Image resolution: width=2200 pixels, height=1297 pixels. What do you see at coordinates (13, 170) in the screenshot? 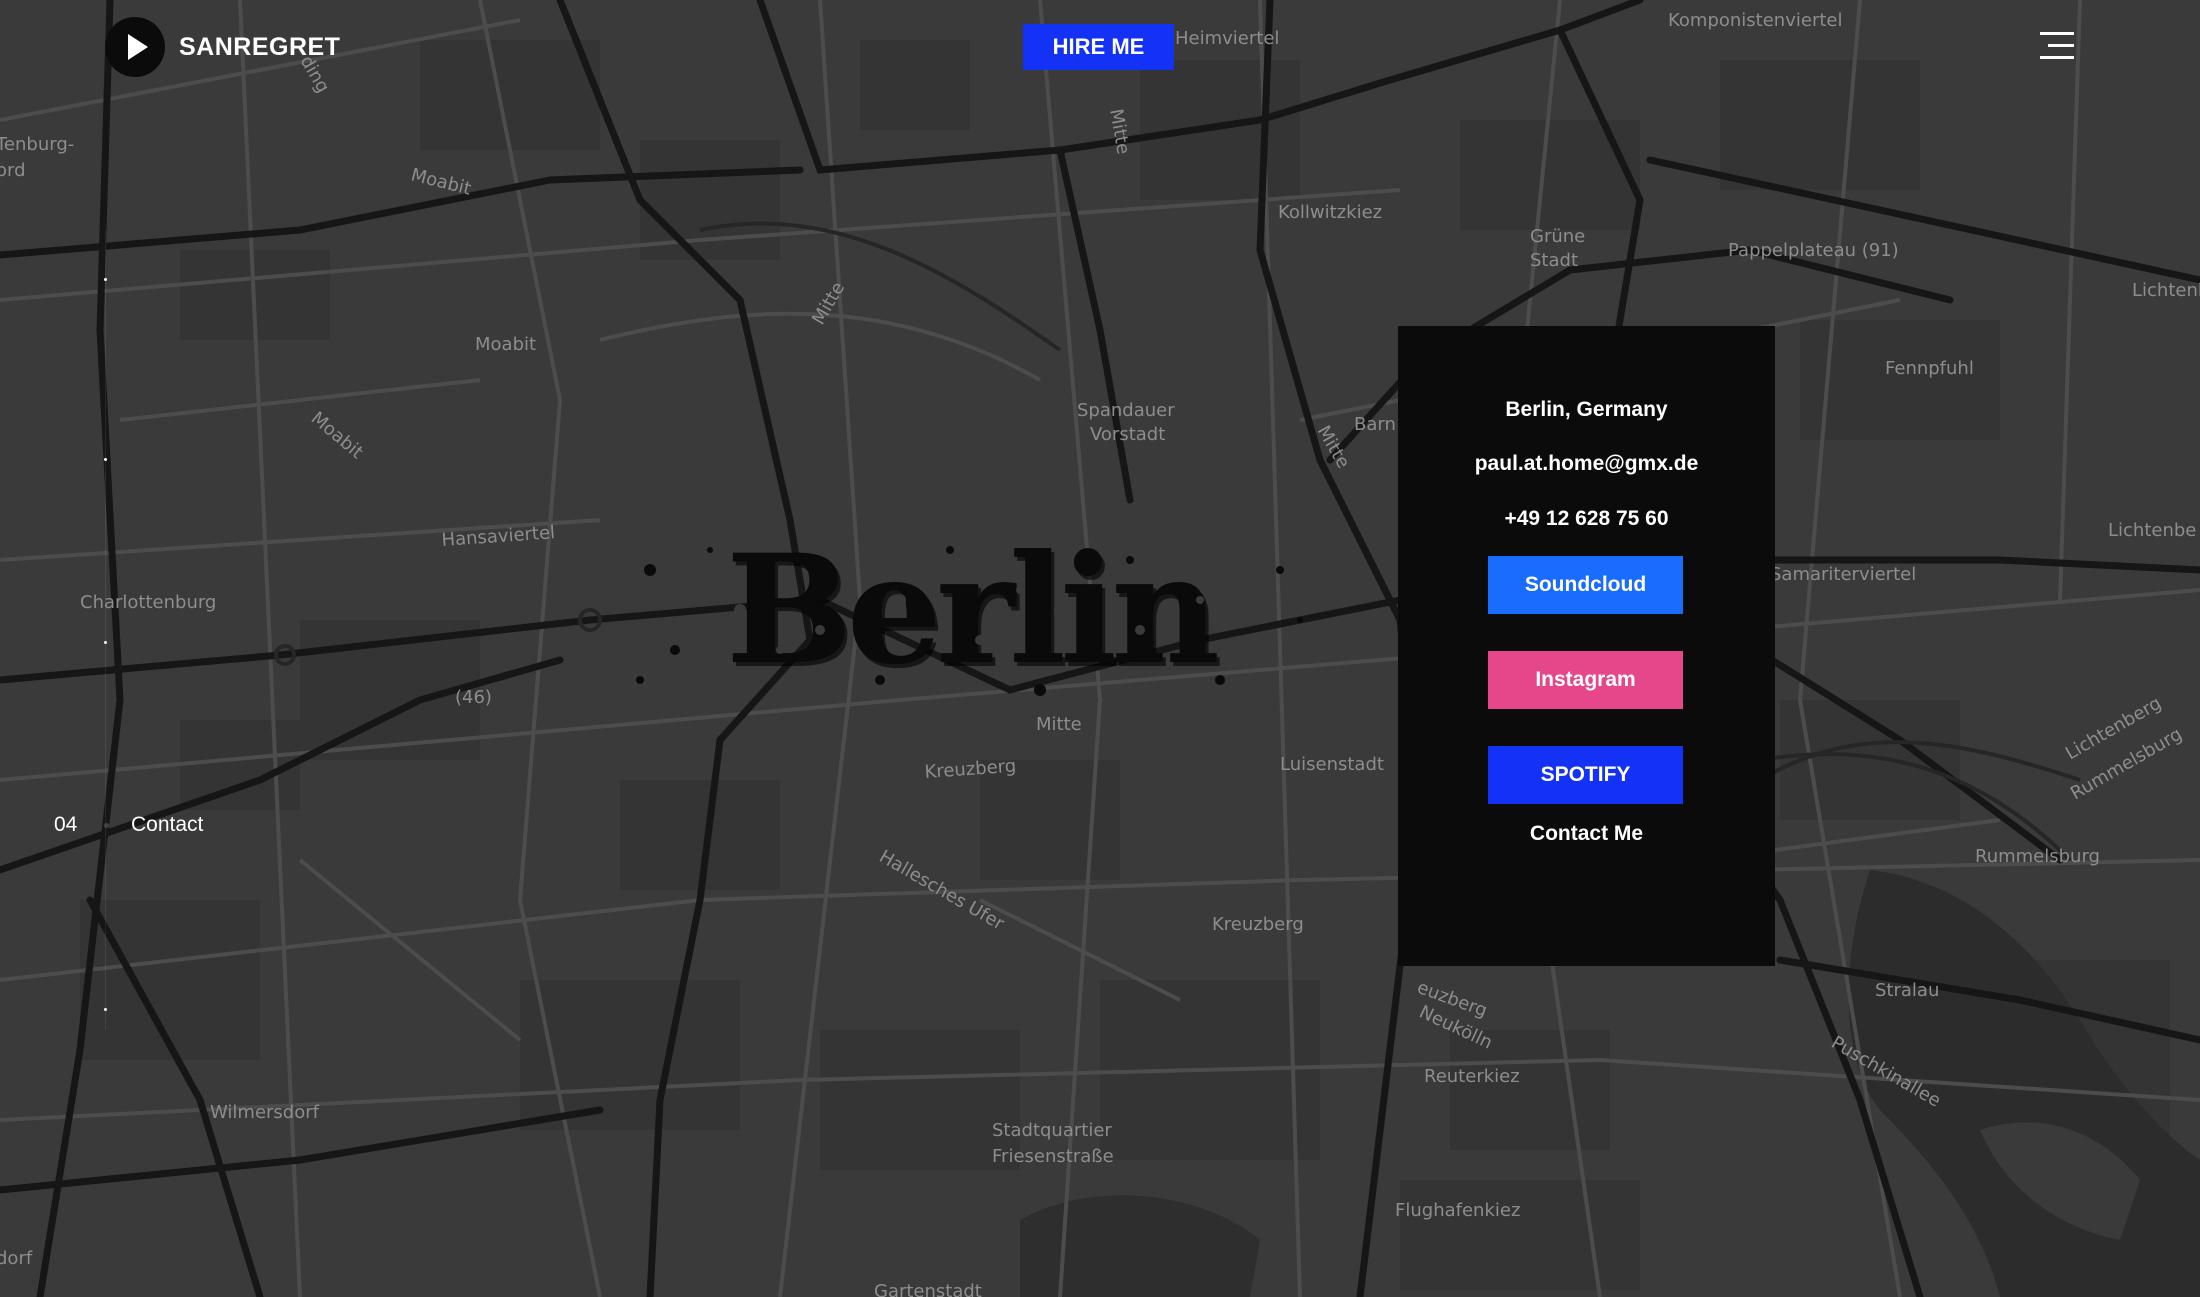
I see `svg-text: ord` at bounding box center [13, 170].